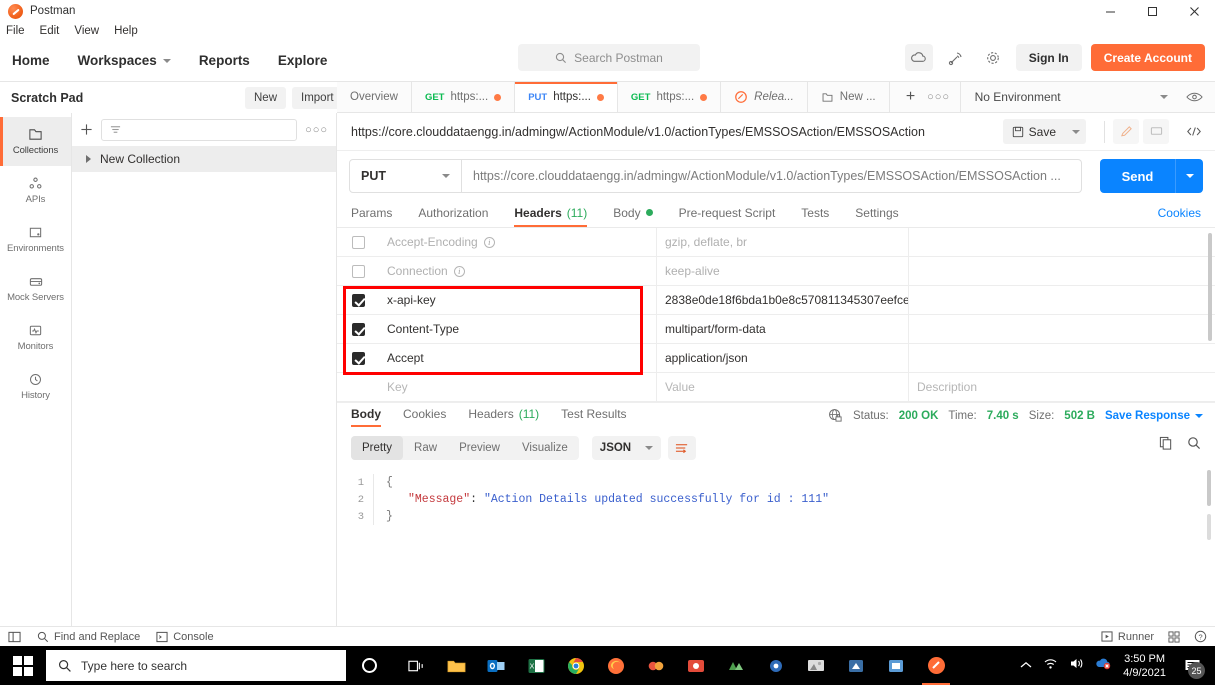 This screenshot has height=685, width=1215. Describe the element at coordinates (576, 665) in the screenshot. I see `chrome-button` at that location.